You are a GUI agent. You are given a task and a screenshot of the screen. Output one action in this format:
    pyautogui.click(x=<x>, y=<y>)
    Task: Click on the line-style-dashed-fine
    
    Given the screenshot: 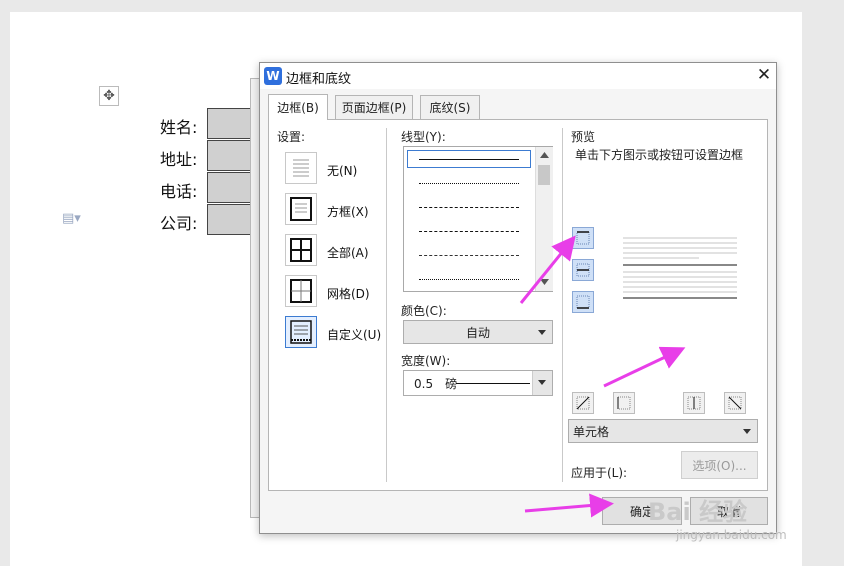 What is the action you would take?
    pyautogui.click(x=469, y=207)
    